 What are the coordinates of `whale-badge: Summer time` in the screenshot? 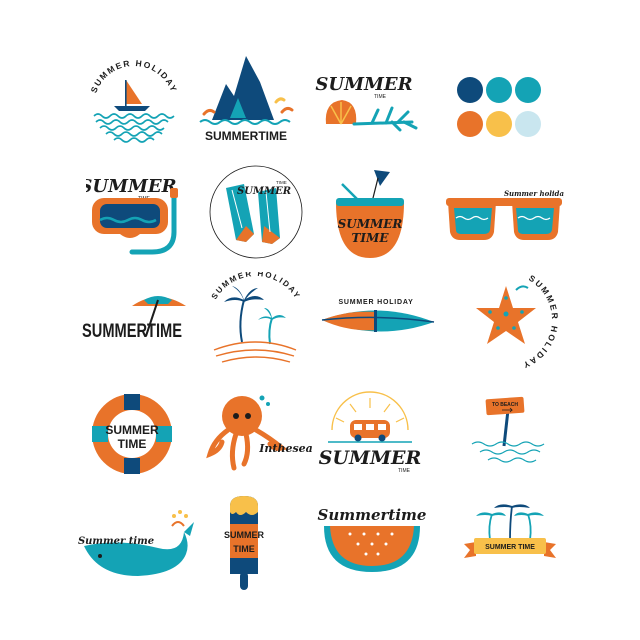 It's located at (138, 558).